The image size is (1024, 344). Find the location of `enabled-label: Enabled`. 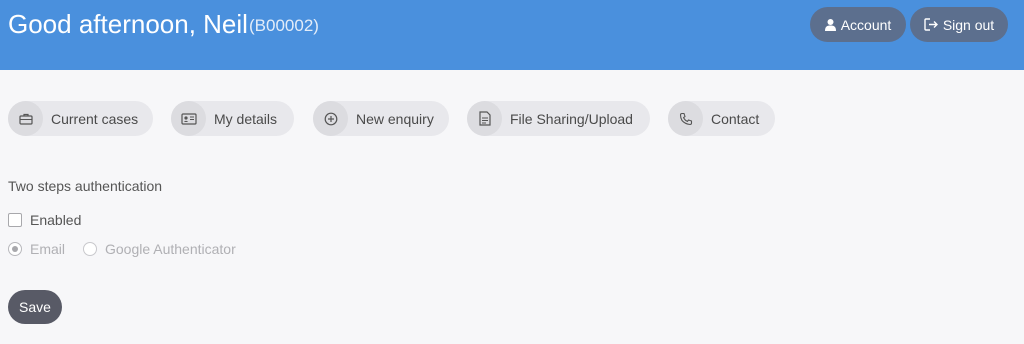

enabled-label: Enabled is located at coordinates (56, 220).